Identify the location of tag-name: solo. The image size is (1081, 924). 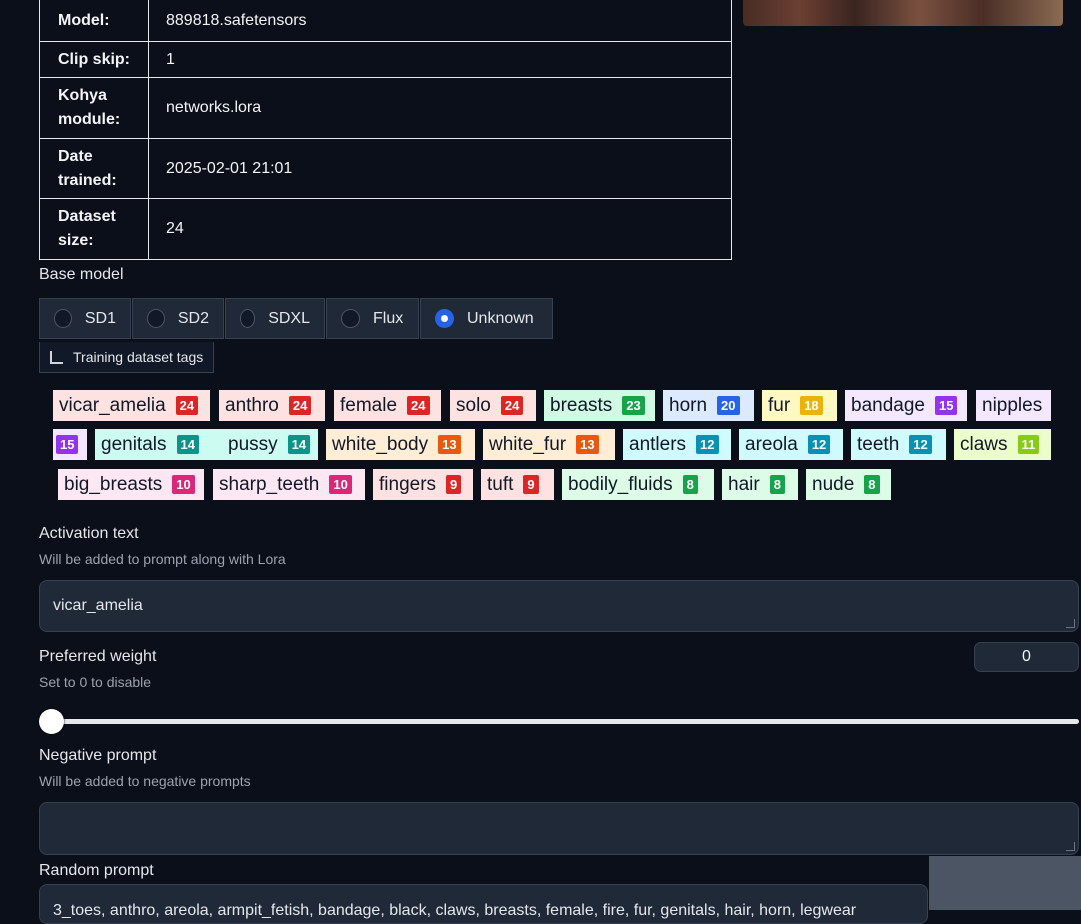
(473, 405).